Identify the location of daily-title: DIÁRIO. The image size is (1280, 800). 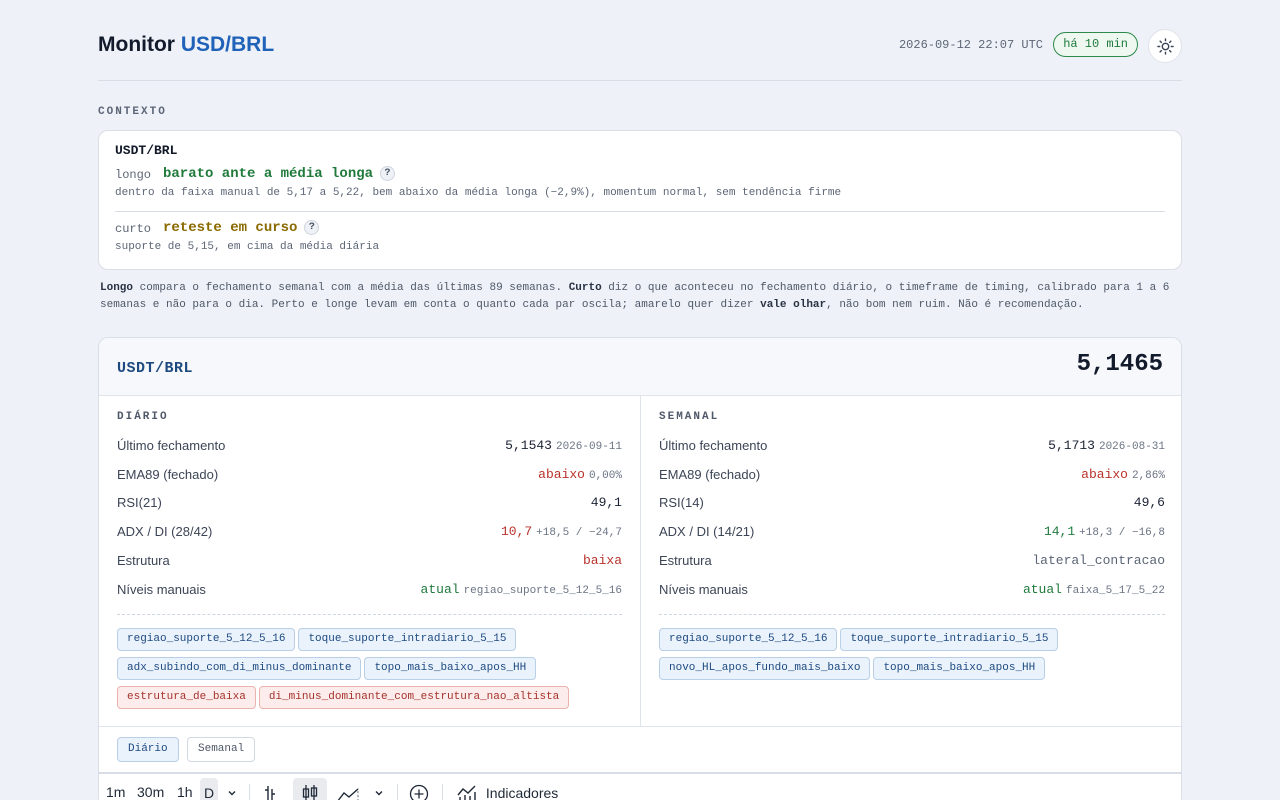
(143, 417).